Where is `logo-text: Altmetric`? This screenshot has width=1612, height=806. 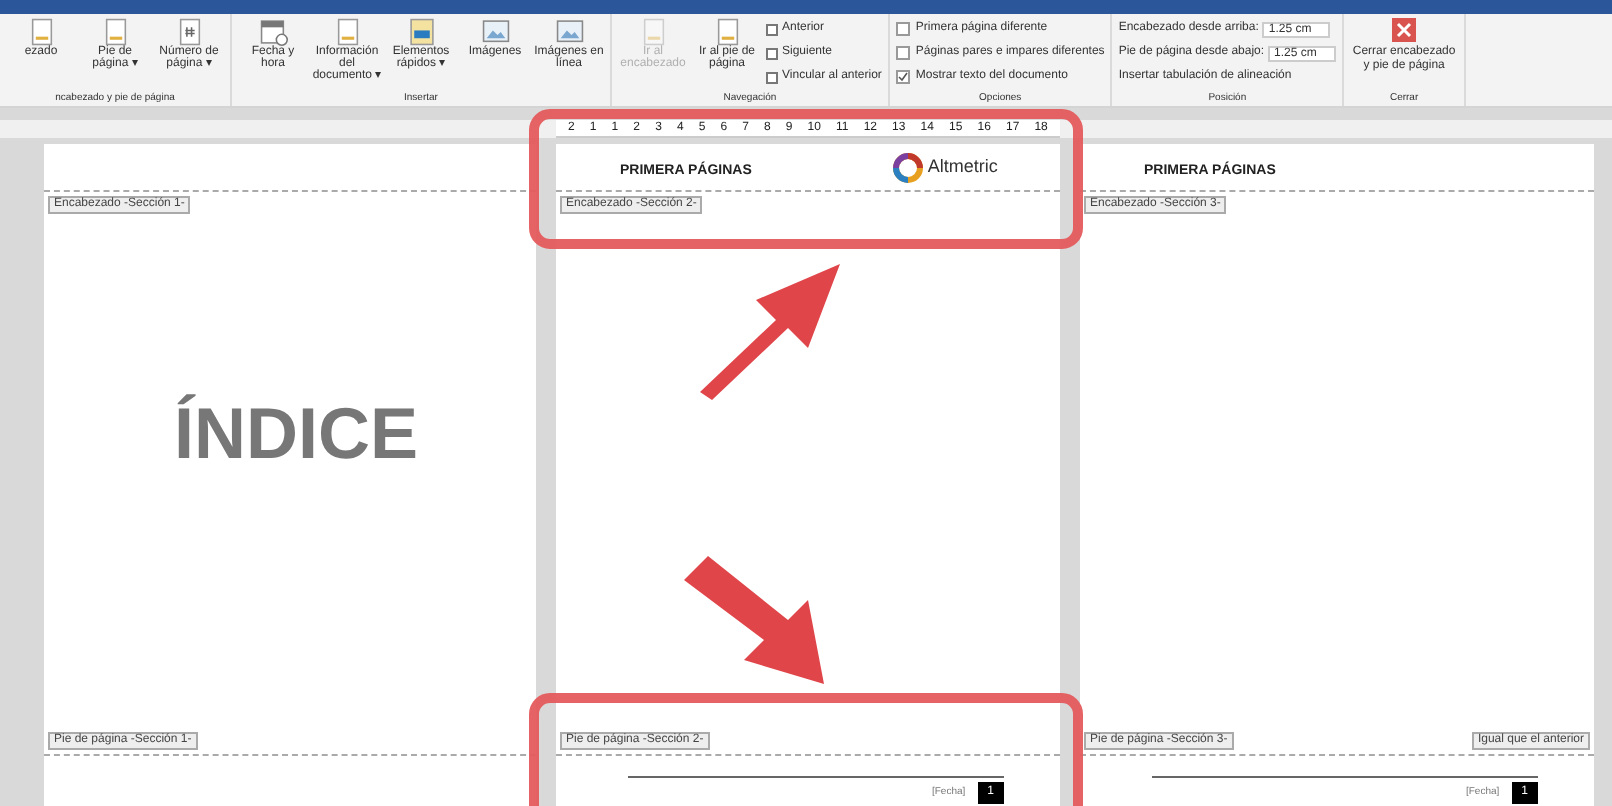
logo-text: Altmetric is located at coordinates (962, 167).